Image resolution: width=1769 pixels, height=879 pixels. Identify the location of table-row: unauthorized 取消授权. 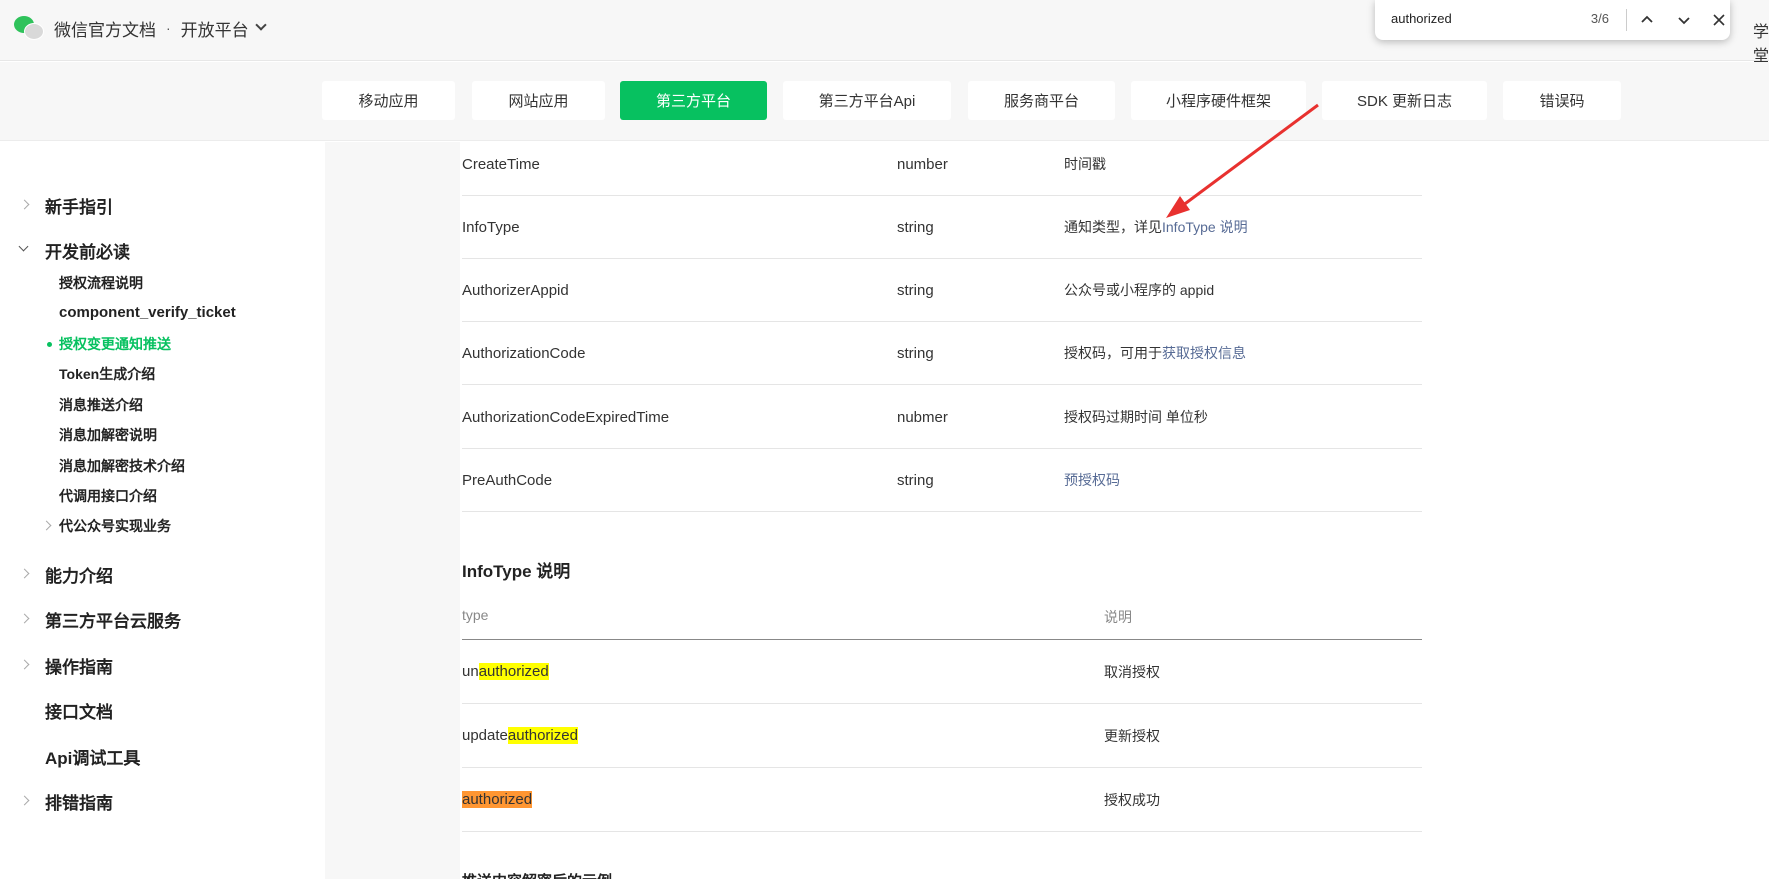
(942, 672).